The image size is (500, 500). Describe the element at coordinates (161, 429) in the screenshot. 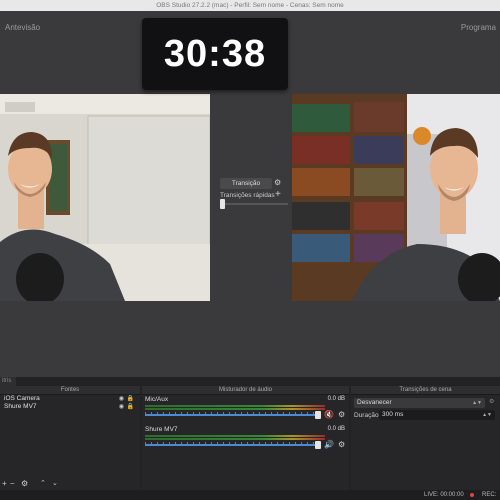

I see `channel-name: Shure MV7` at that location.